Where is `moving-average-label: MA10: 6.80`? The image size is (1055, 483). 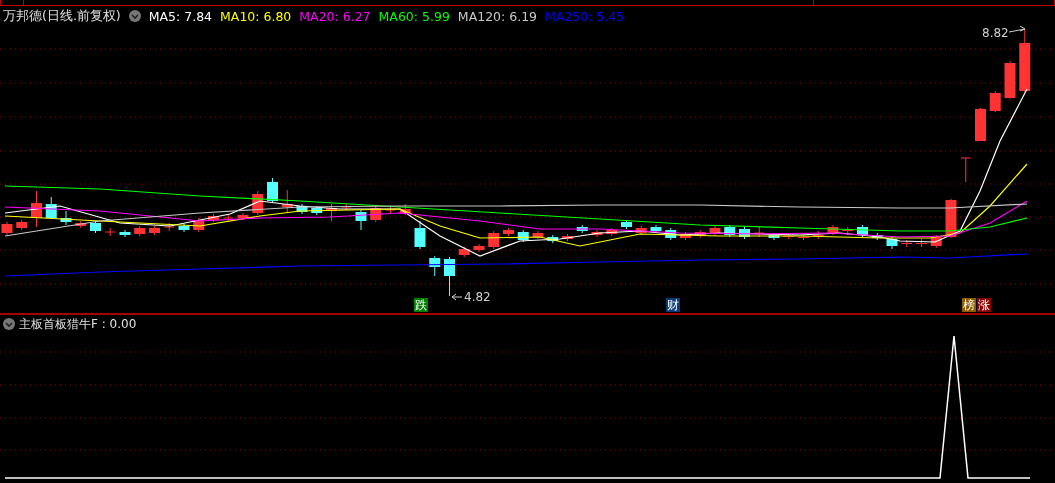 moving-average-label: MA10: 6.80 is located at coordinates (256, 16).